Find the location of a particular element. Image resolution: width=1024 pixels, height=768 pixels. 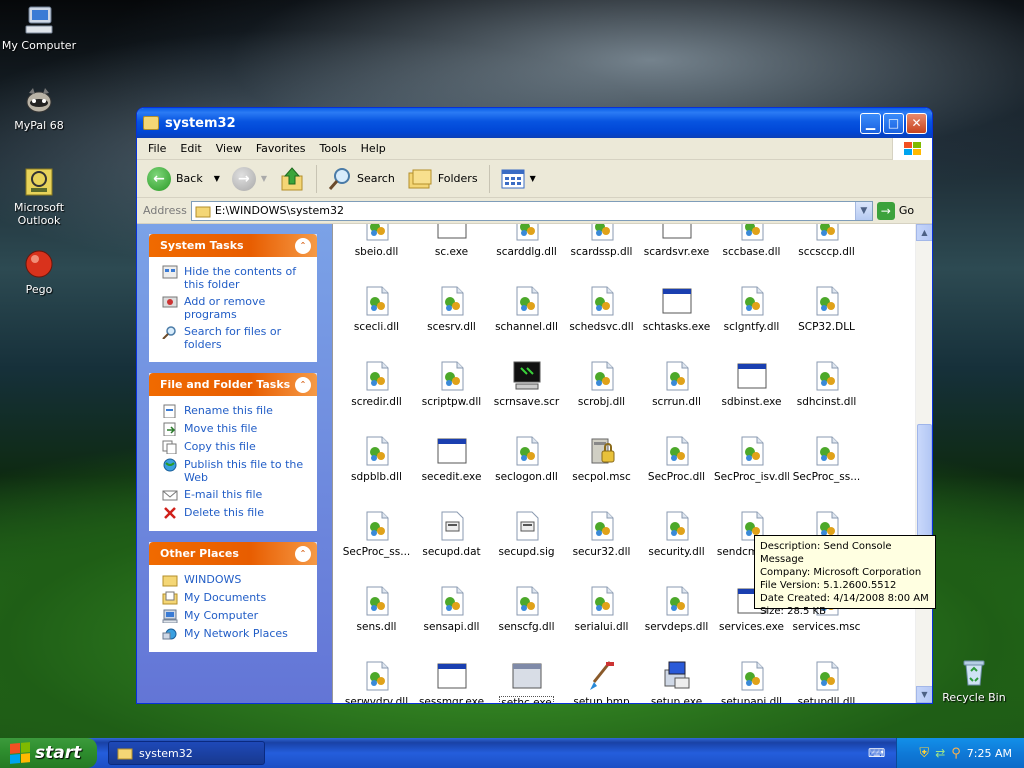

file-item: secupd.dat is located at coordinates (451, 534).